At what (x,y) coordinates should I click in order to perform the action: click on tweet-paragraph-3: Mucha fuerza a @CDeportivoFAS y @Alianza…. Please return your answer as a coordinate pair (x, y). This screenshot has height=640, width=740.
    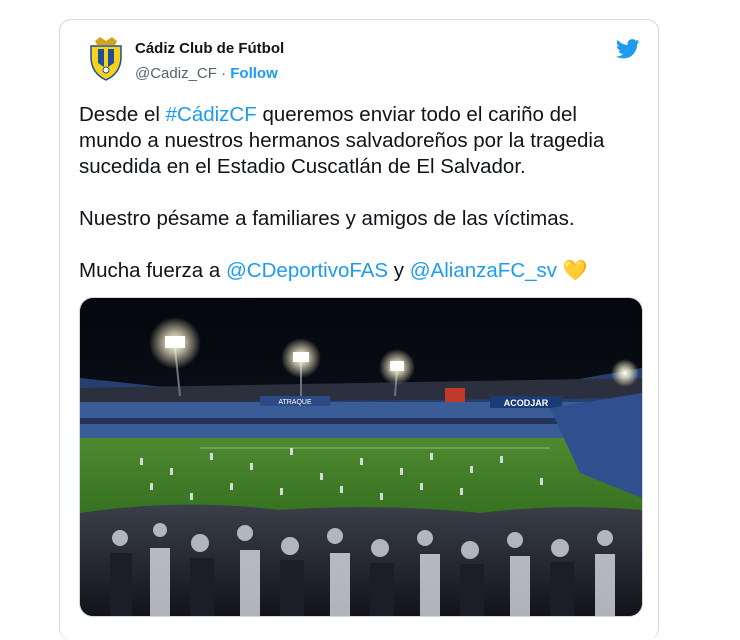
    Looking at the image, I should click on (361, 271).